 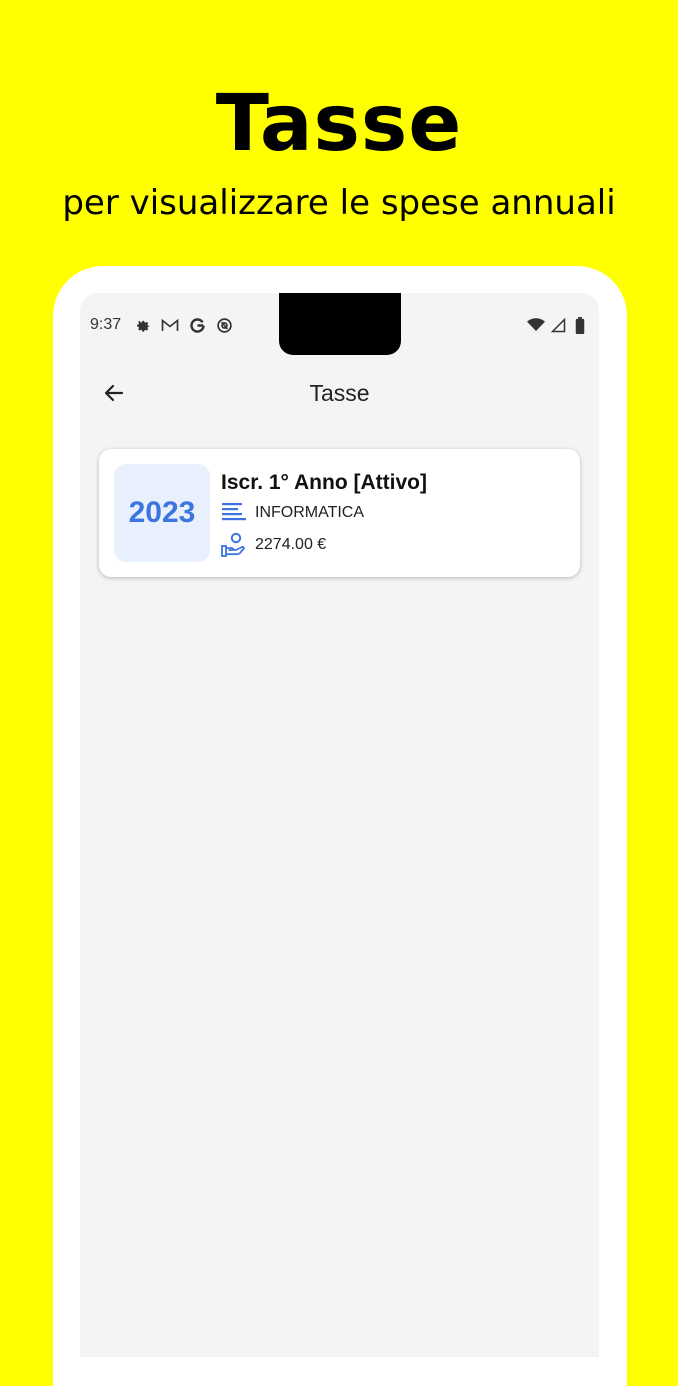 I want to click on fee-card: 2023 Iscr. 1° Anno [Attivo] INFORMATICA, so click(x=339, y=513).